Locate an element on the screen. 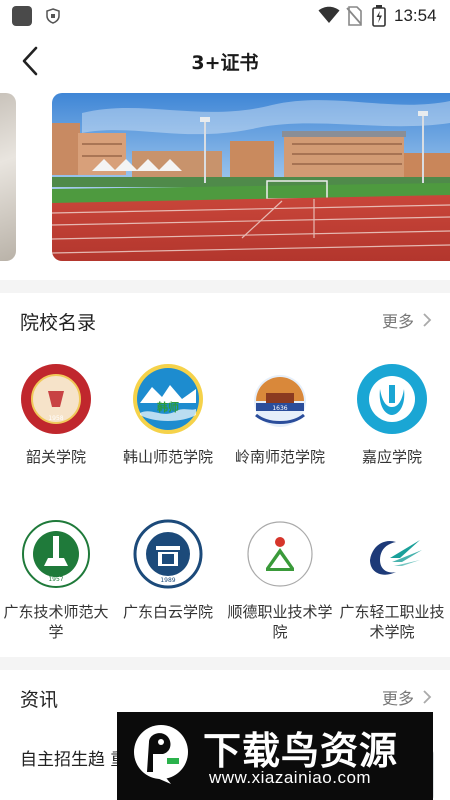 The height and width of the screenshot is (800, 450). app-square-icon is located at coordinates (22, 16).